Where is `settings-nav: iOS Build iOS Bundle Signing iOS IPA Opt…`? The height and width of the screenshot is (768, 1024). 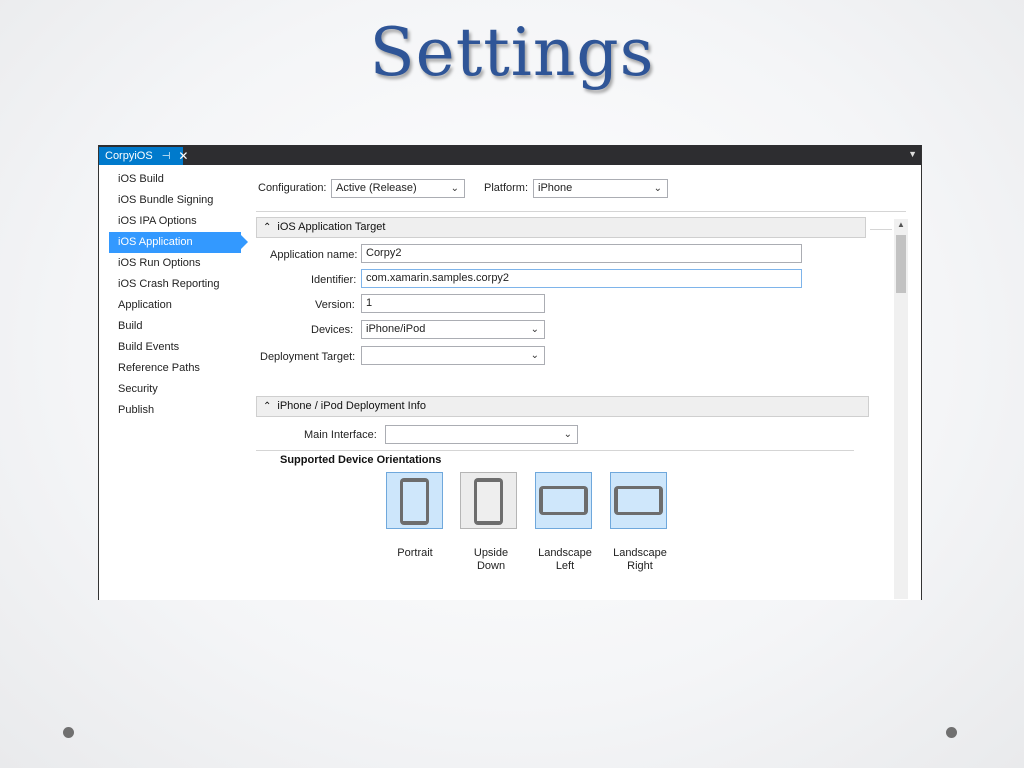 settings-nav: iOS Build iOS Bundle Signing iOS IPA Opt… is located at coordinates (178, 295).